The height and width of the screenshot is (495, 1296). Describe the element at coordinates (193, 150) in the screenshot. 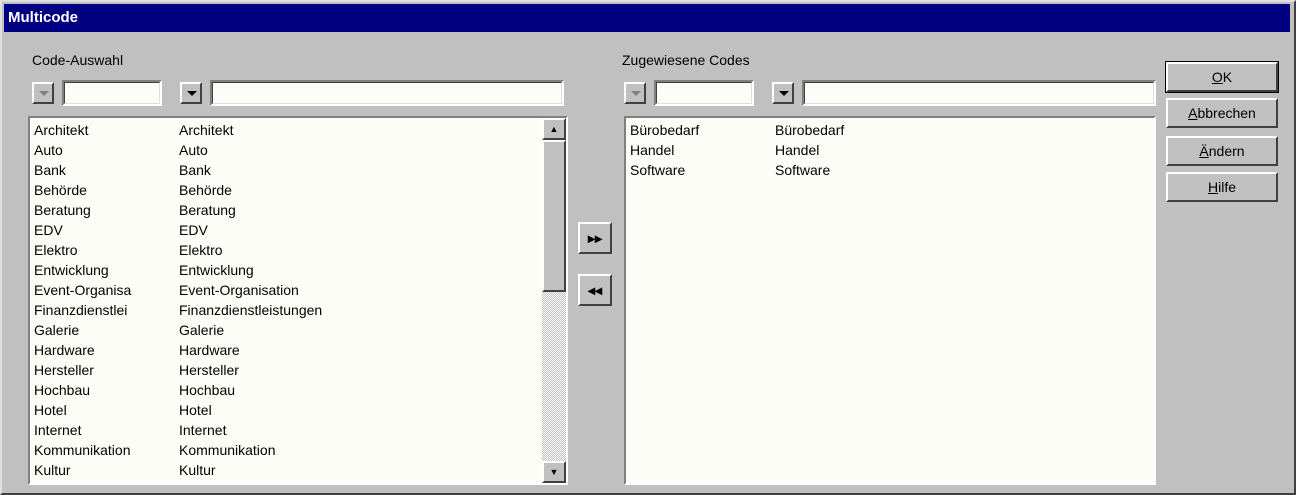

I see `item-name: Auto` at that location.